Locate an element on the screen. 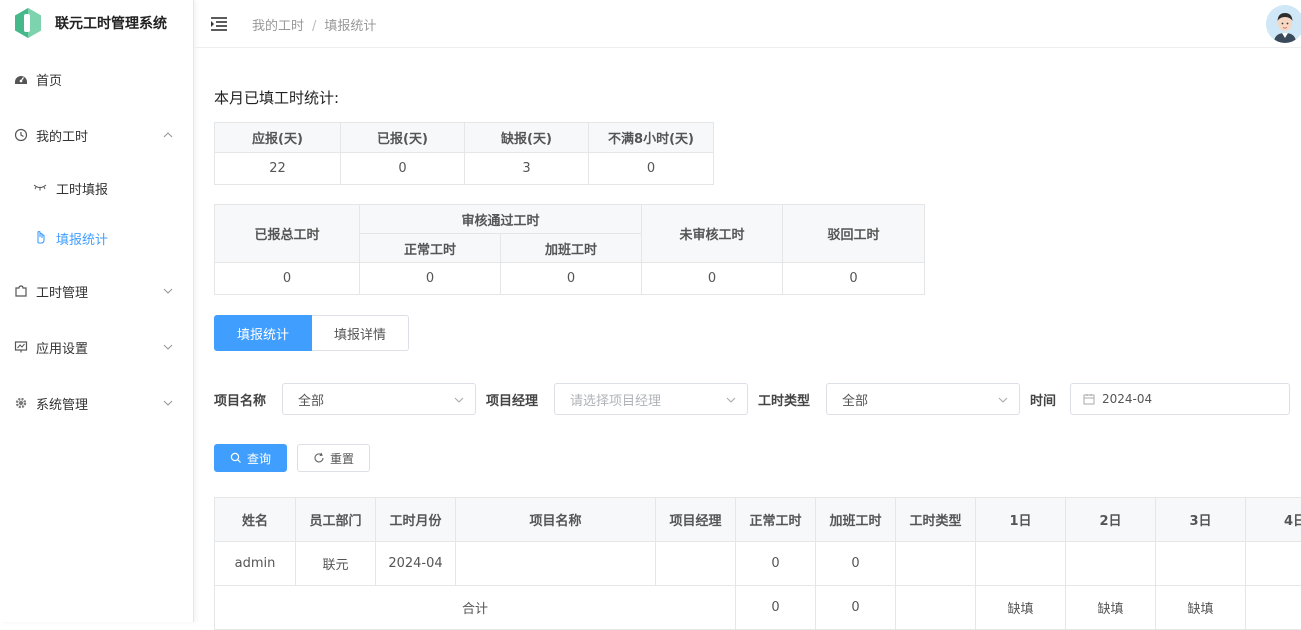  missing-days-value: 3 is located at coordinates (527, 169).